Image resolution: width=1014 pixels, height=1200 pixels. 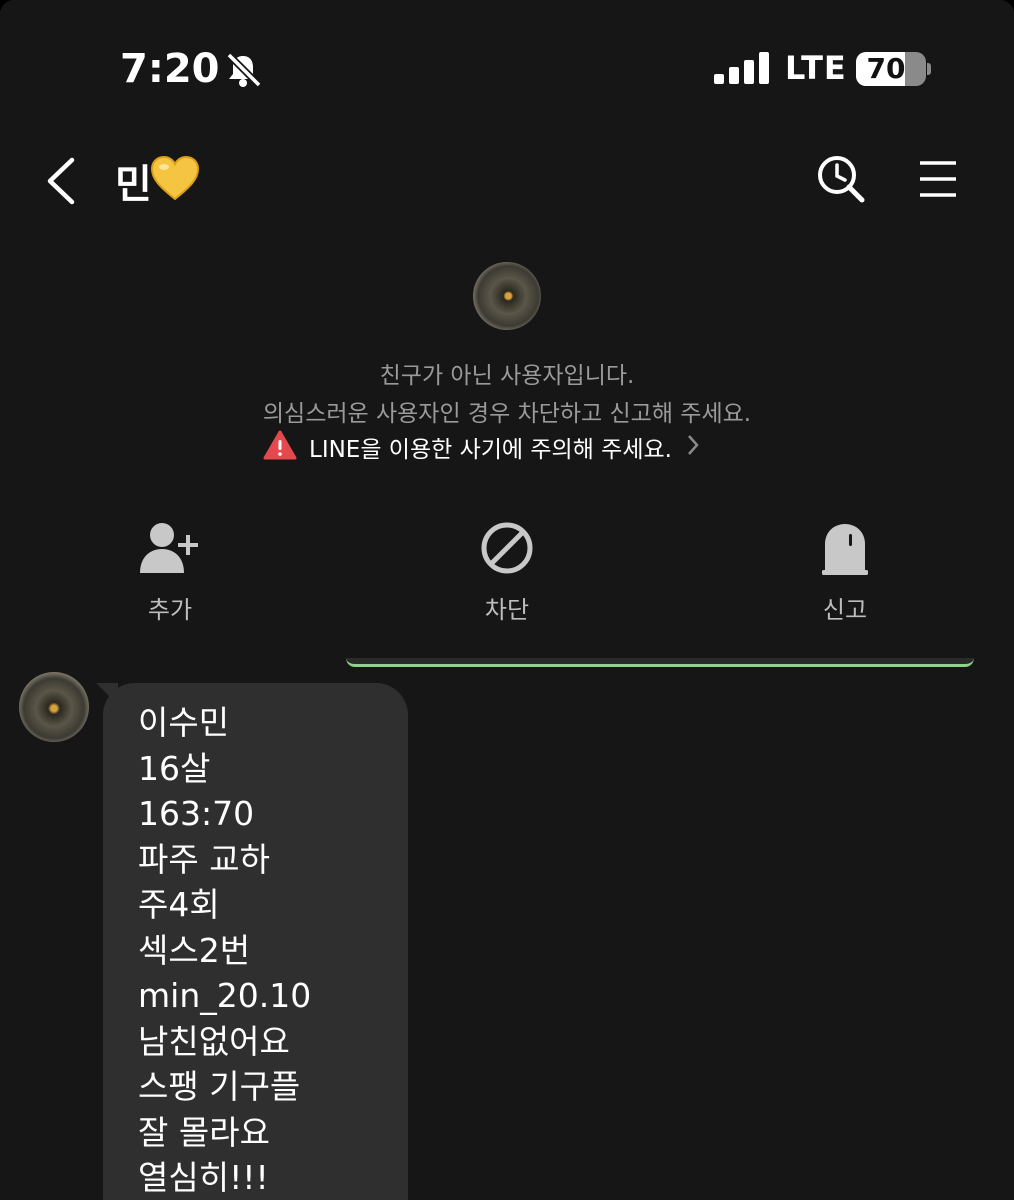 I want to click on search-clock-icon, so click(x=841, y=181).